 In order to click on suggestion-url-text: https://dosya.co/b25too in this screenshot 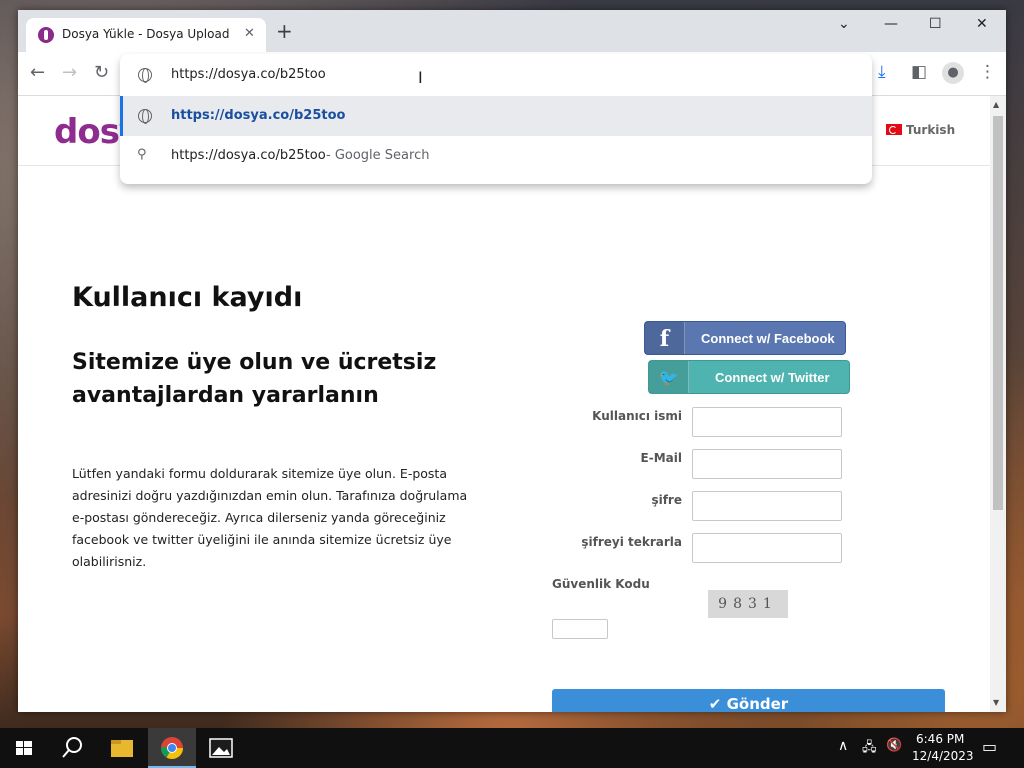, I will do `click(258, 115)`.